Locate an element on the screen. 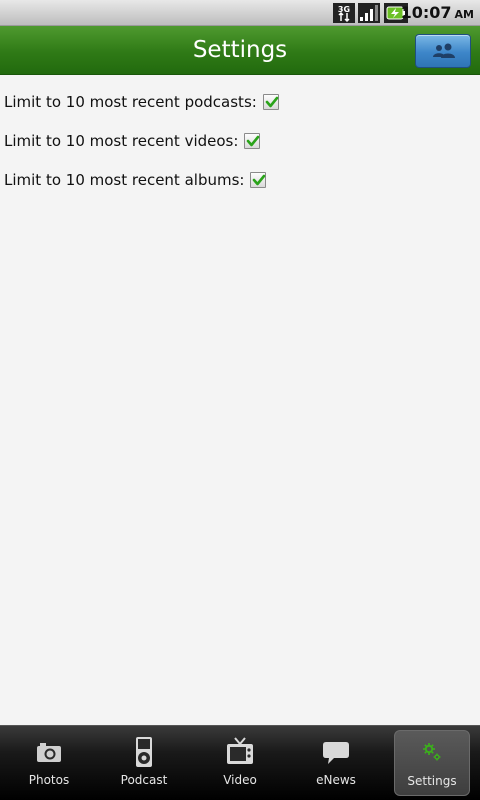 The width and height of the screenshot is (480, 800). setting-row-podcasts: Limit to 10 most recent podcasts: is located at coordinates (141, 102).